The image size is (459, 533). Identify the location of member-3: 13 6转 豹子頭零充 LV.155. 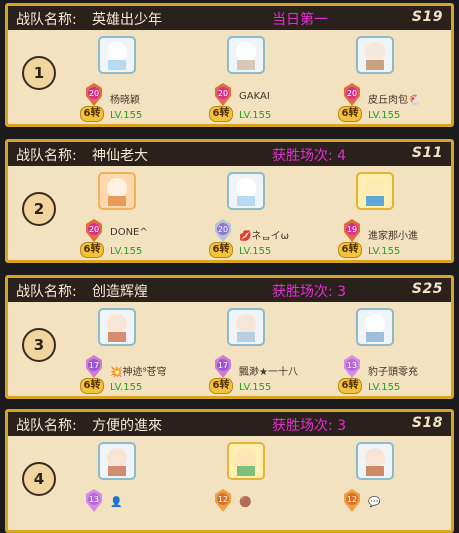
(392, 351).